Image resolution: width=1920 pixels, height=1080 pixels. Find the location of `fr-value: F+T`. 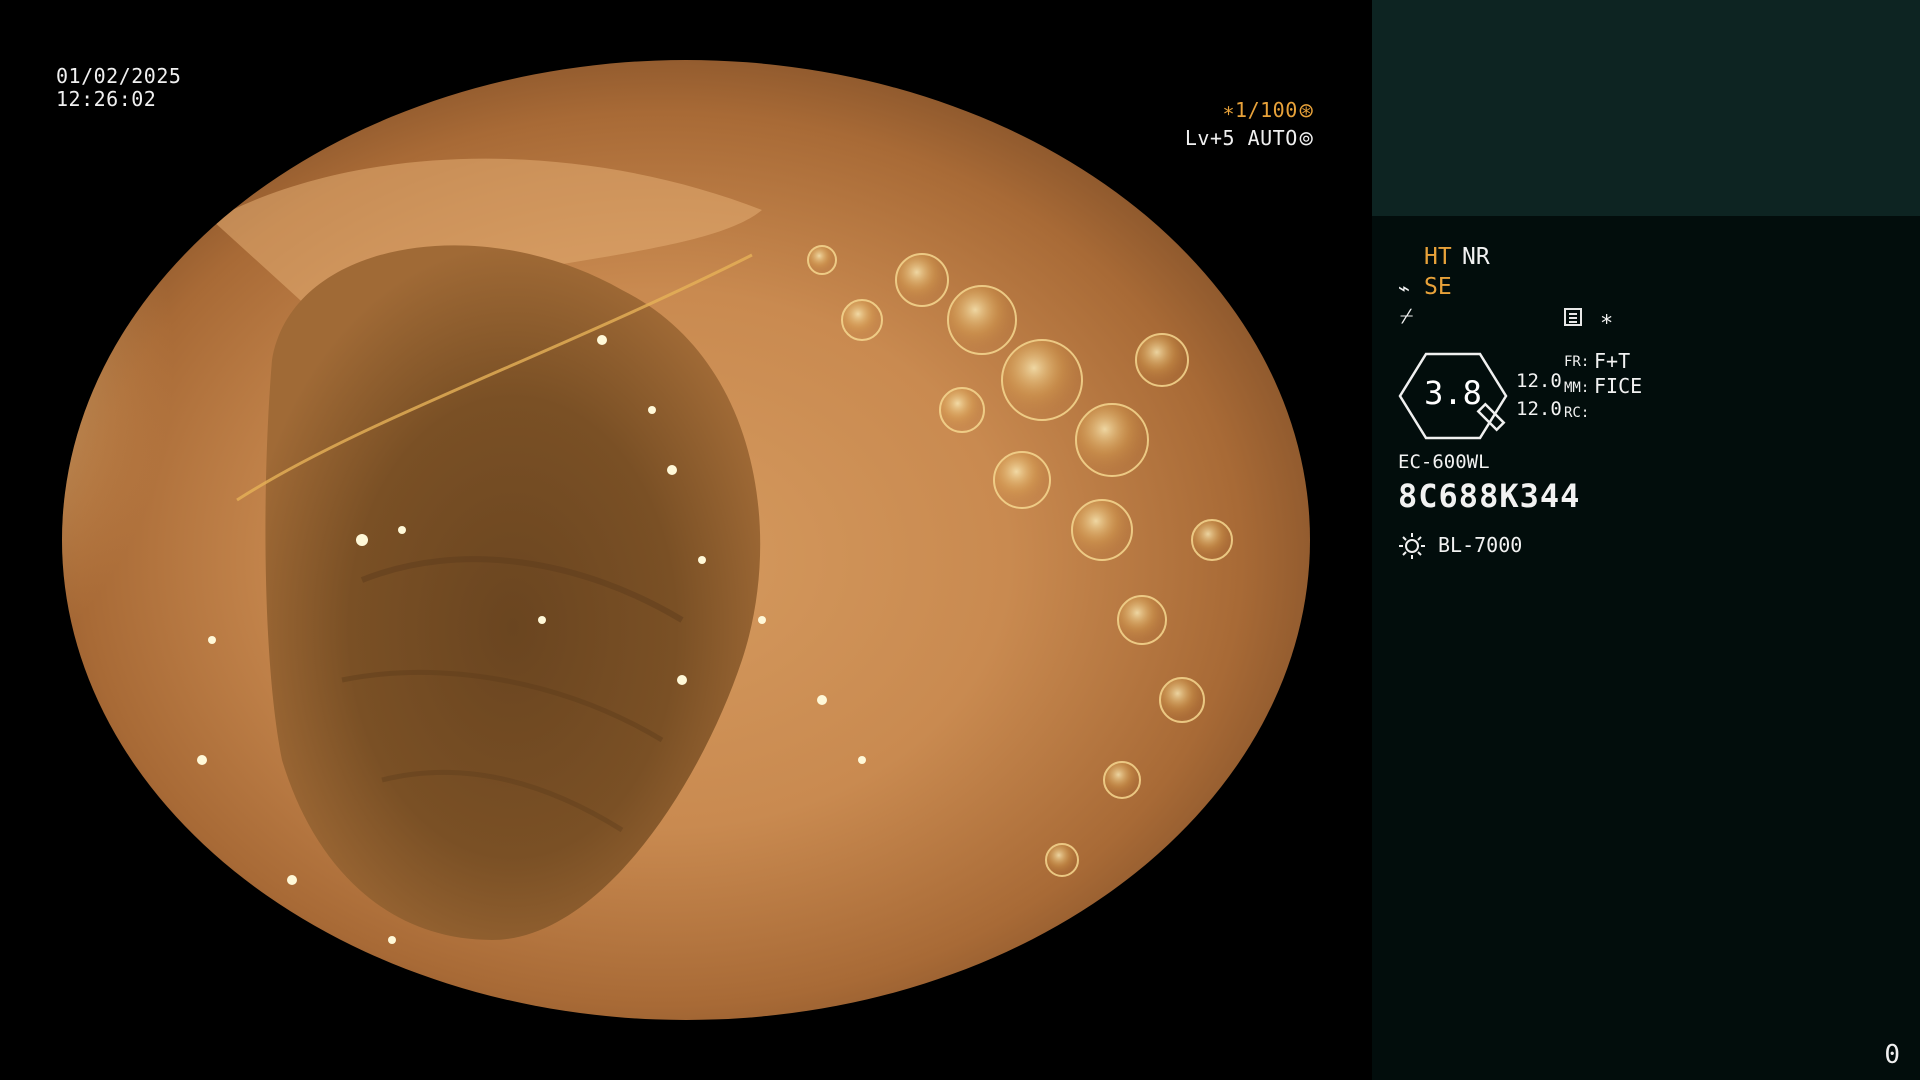

fr-value: F+T is located at coordinates (1612, 361).